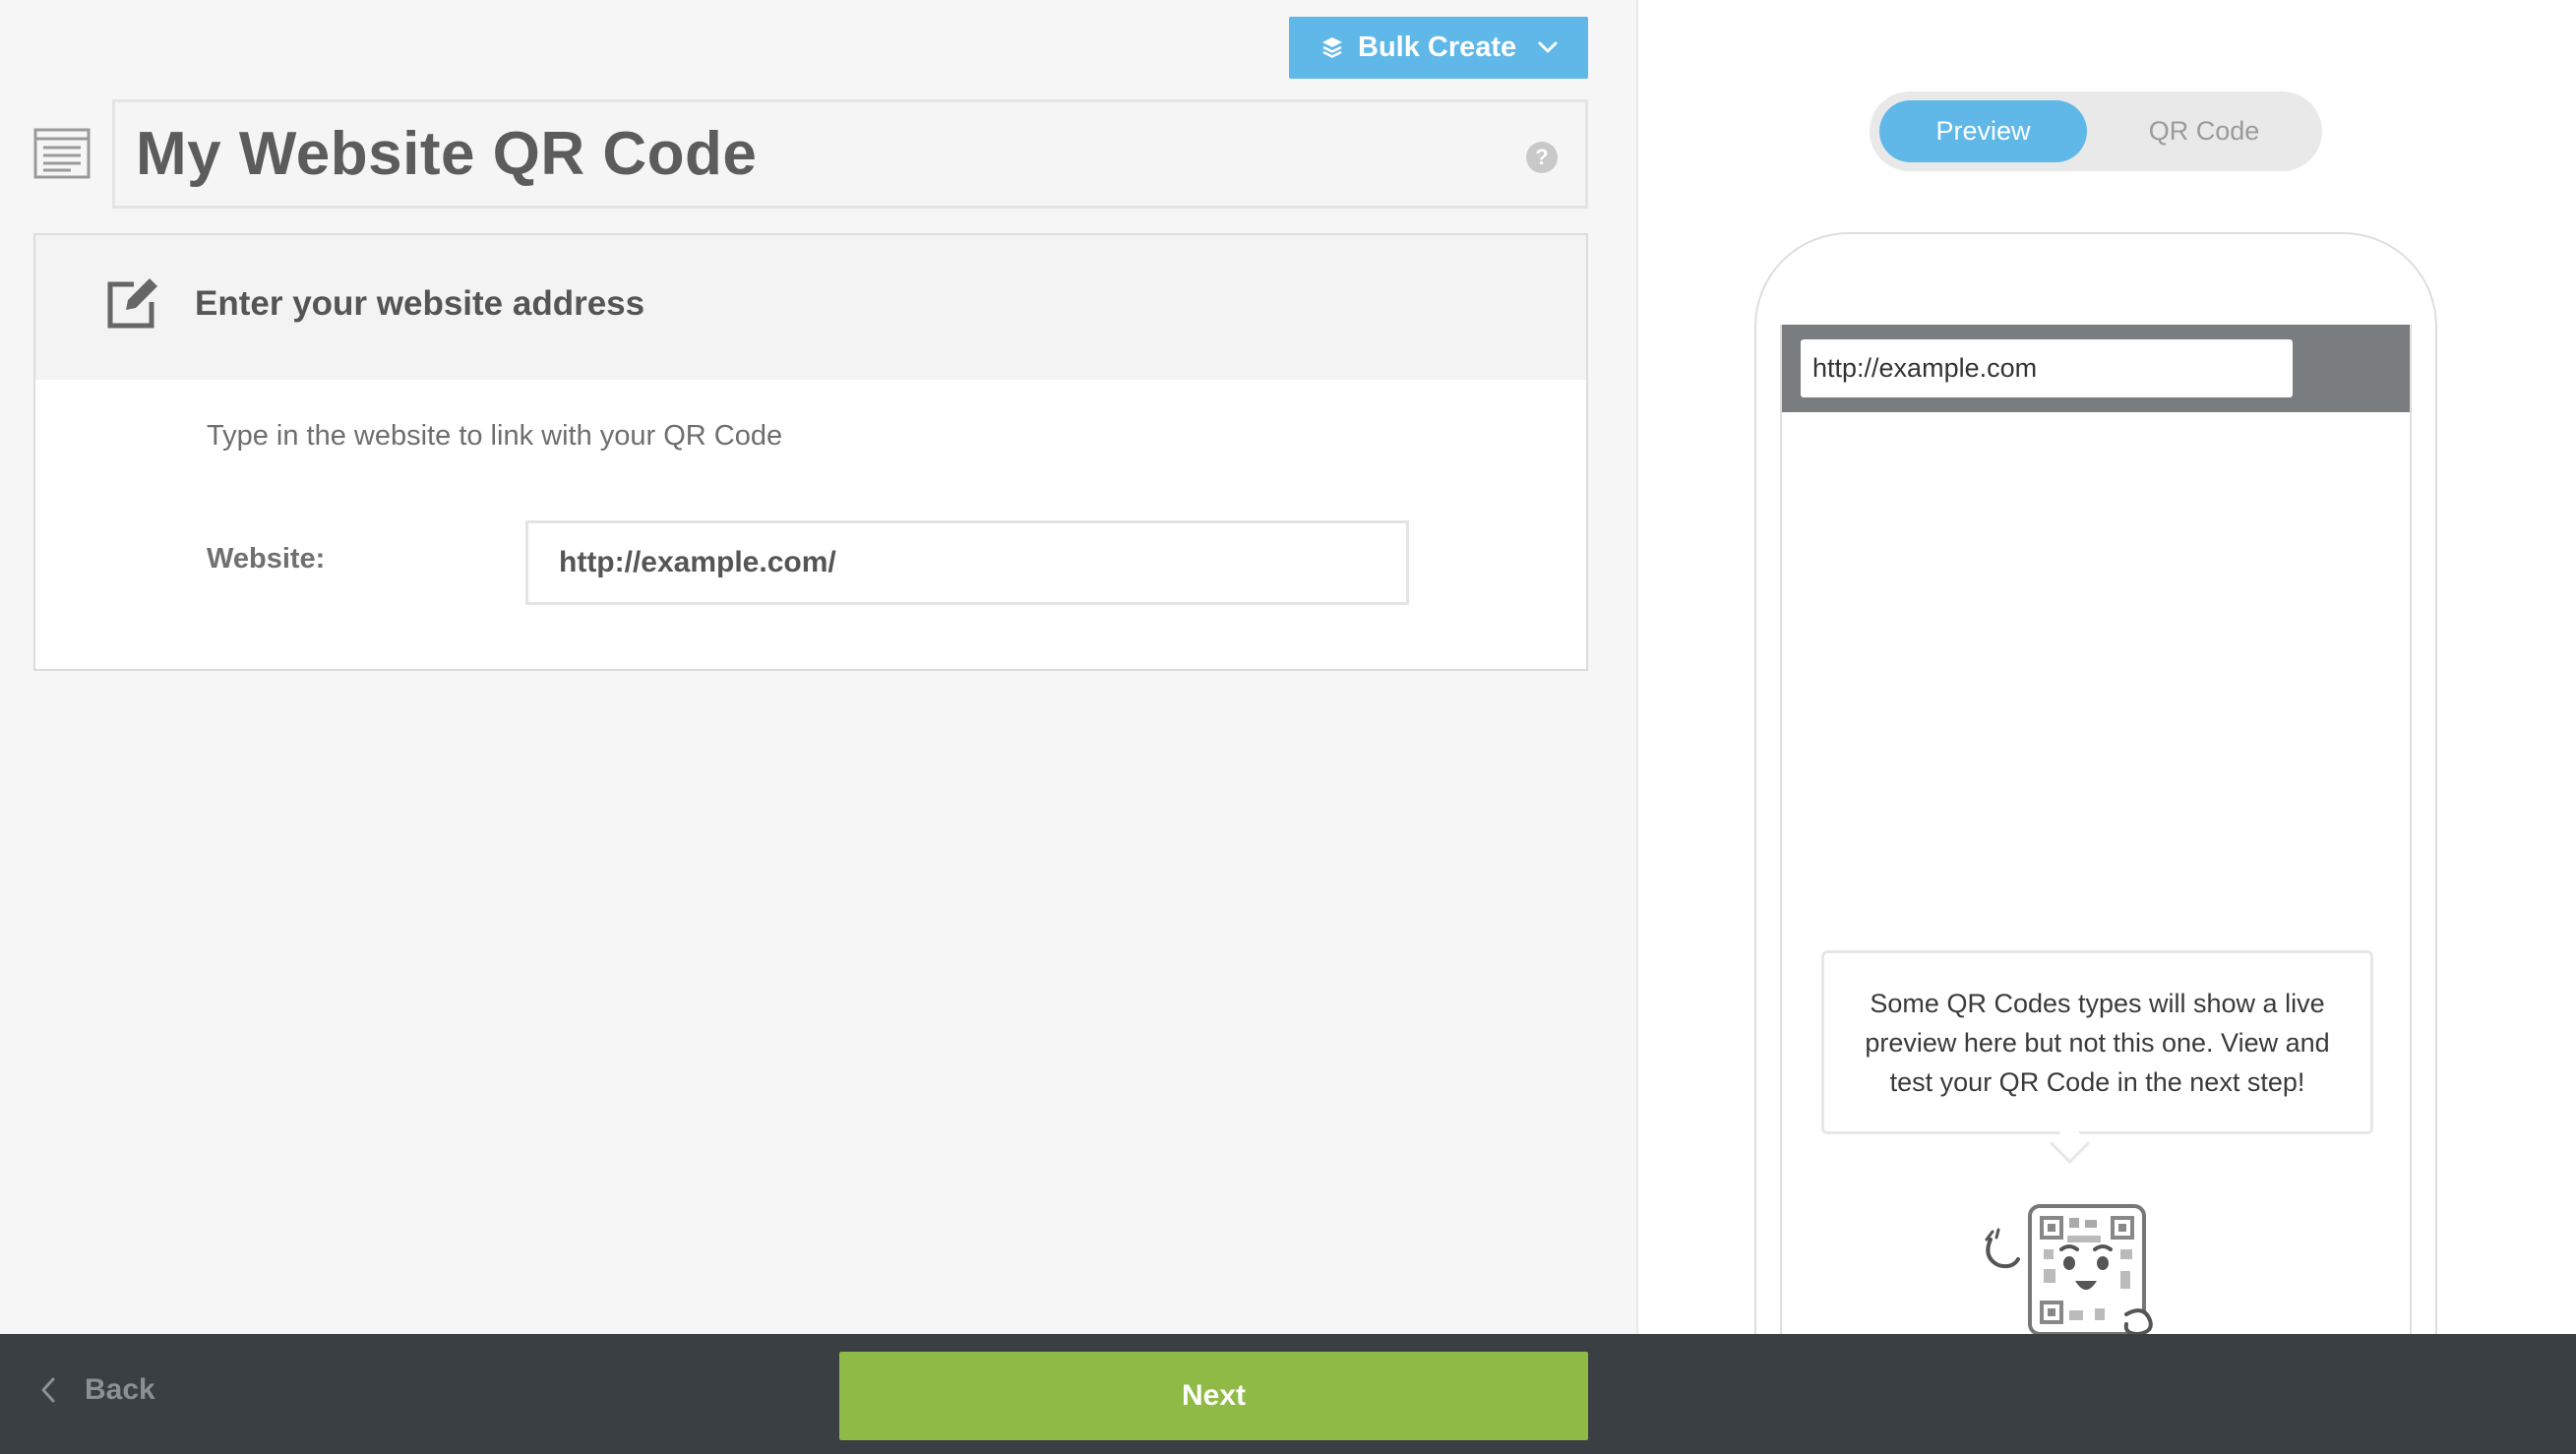 This screenshot has height=1454, width=2576. Describe the element at coordinates (132, 303) in the screenshot. I see `edit-icon` at that location.